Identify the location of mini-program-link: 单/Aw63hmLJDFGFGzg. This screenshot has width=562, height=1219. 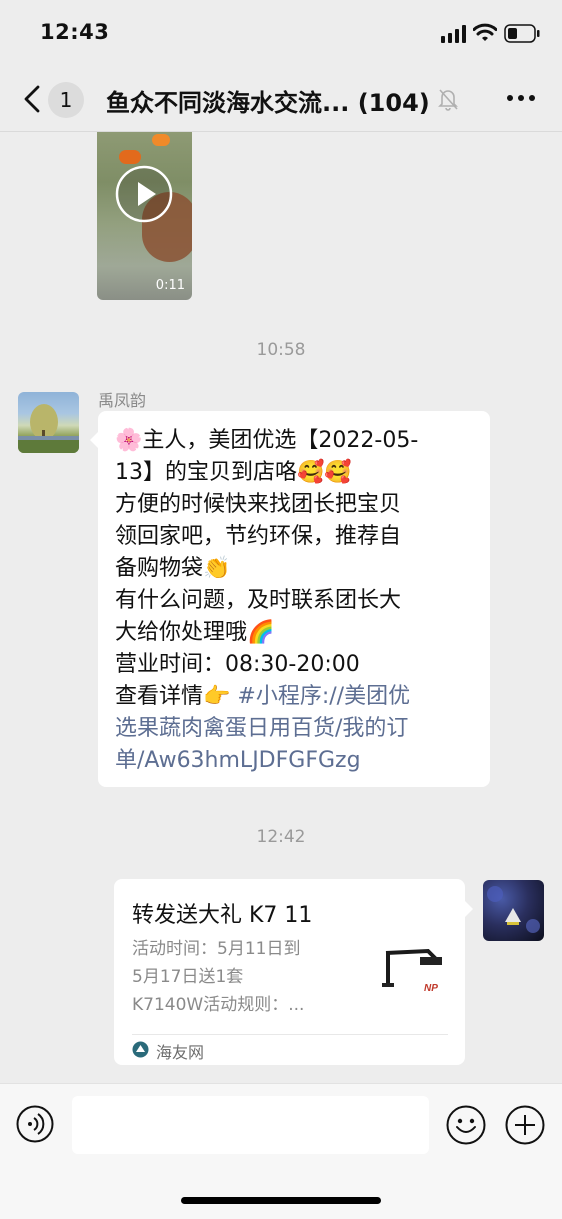
(238, 761).